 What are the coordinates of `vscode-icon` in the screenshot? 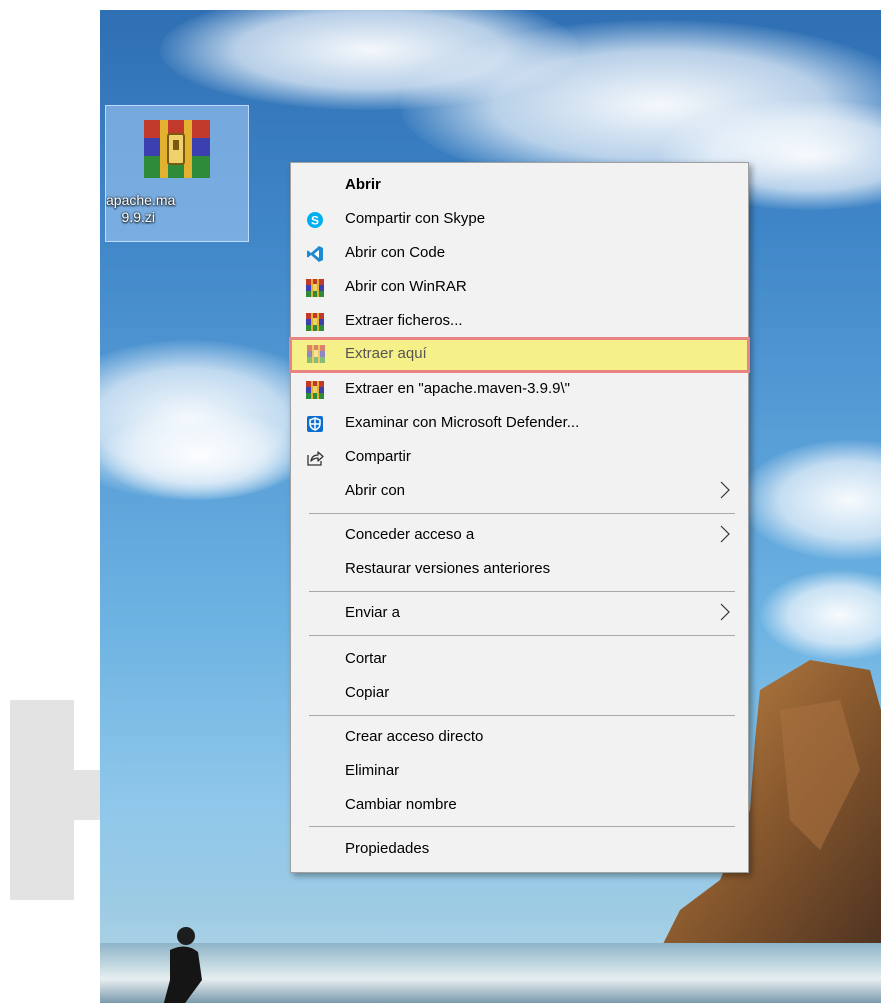 It's located at (315, 254).